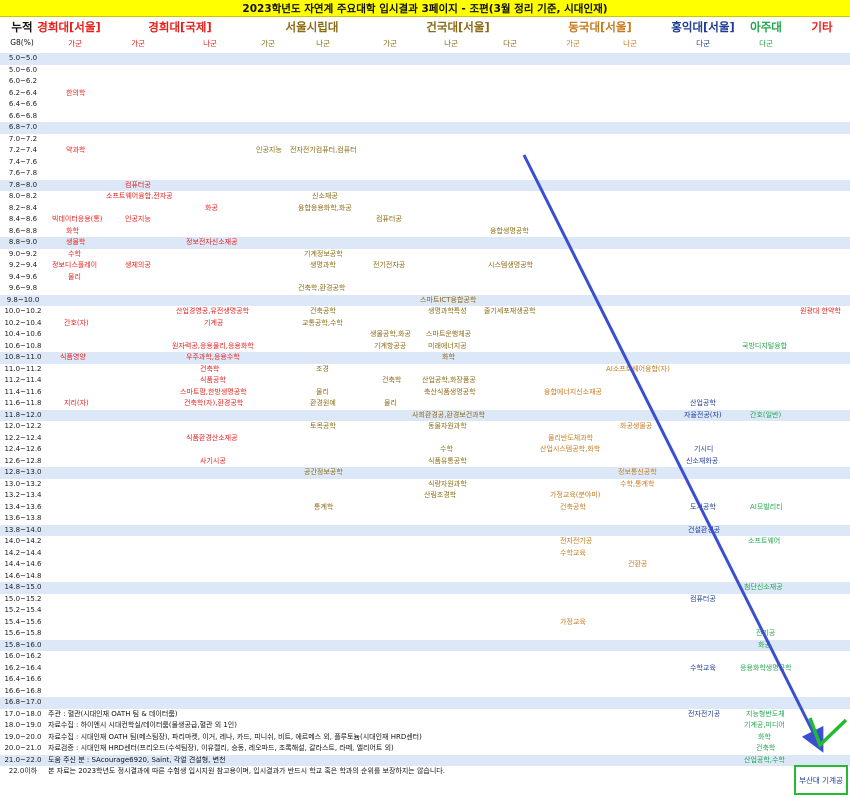  What do you see at coordinates (75, 265) in the screenshot?
I see `department-entry: 정보디스플레이` at bounding box center [75, 265].